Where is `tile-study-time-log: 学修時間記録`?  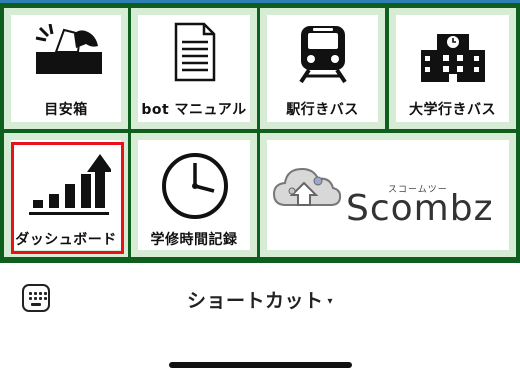 tile-study-time-log: 学修時間記録 is located at coordinates (194, 195).